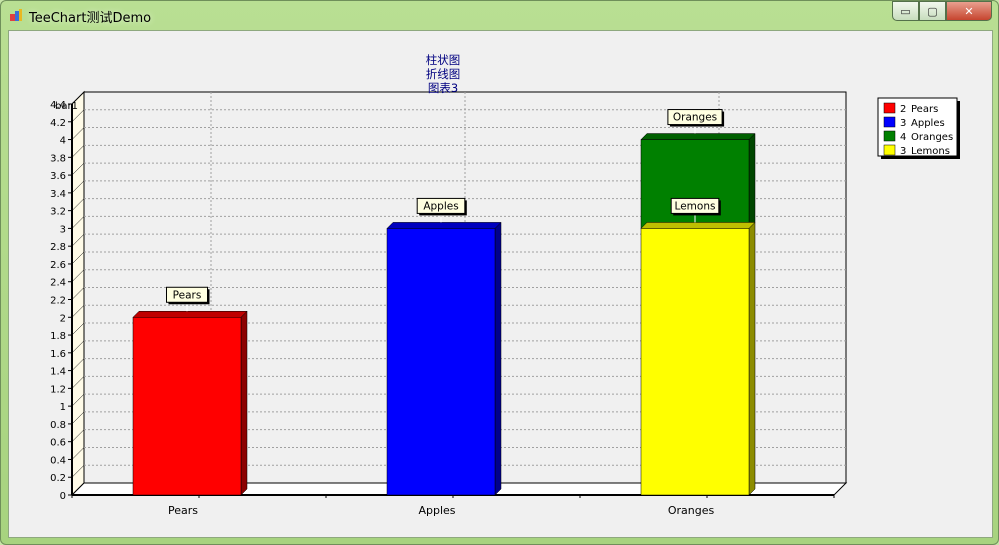  What do you see at coordinates (58, 158) in the screenshot?
I see `y-tick-label: 3.8` at bounding box center [58, 158].